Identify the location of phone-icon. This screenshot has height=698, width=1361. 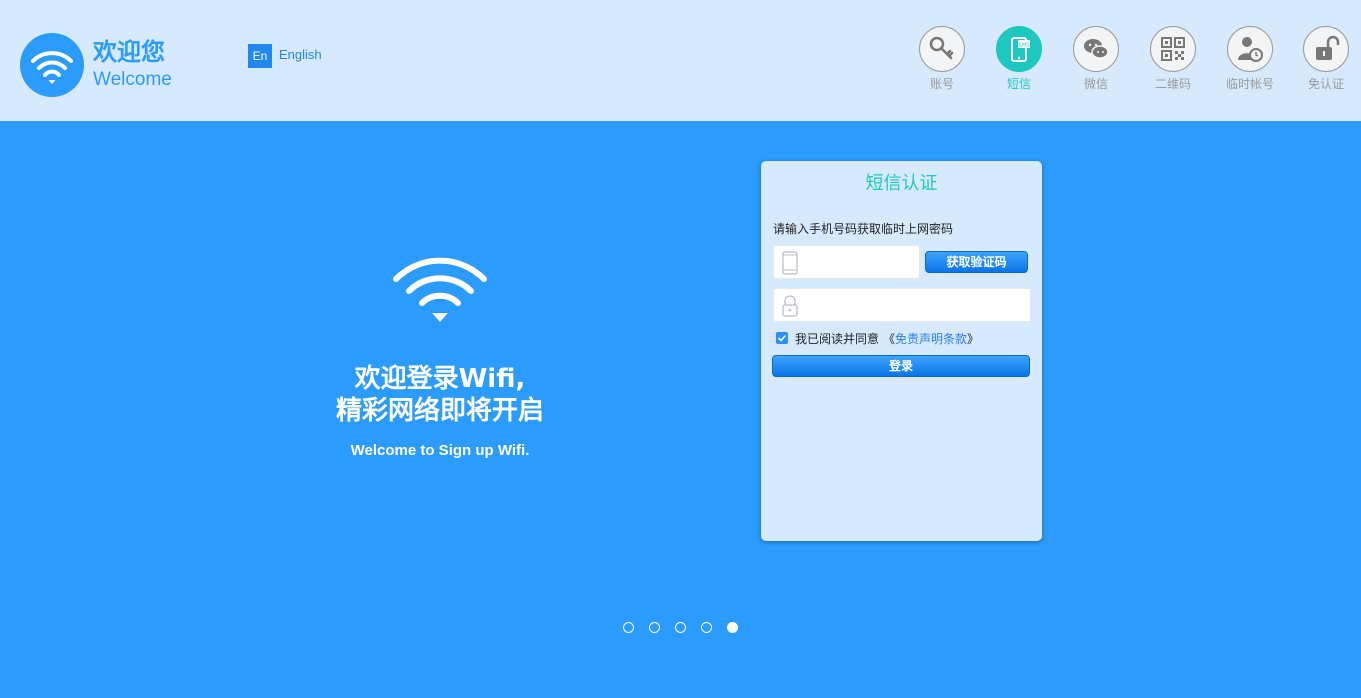
(790, 265).